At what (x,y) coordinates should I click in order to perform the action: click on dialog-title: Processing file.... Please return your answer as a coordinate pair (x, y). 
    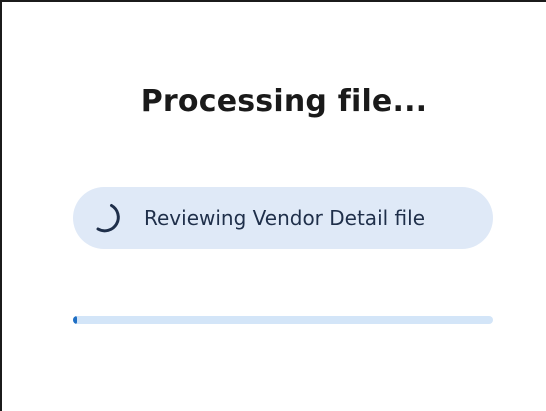
    Looking at the image, I should click on (284, 101).